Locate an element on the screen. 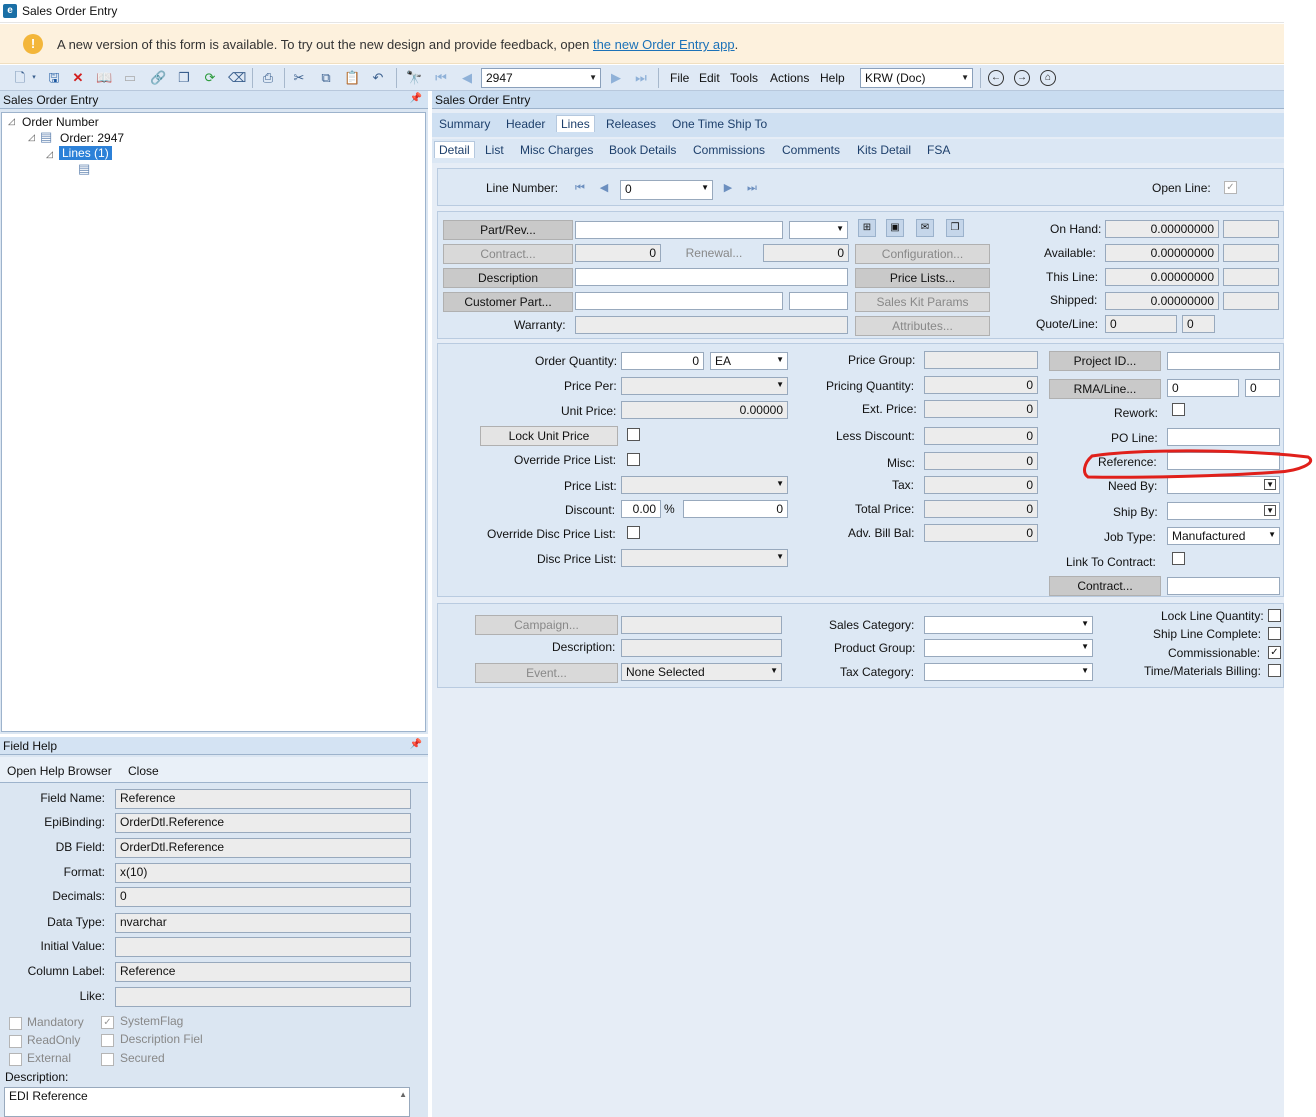  customer-part-input is located at coordinates (679, 301).